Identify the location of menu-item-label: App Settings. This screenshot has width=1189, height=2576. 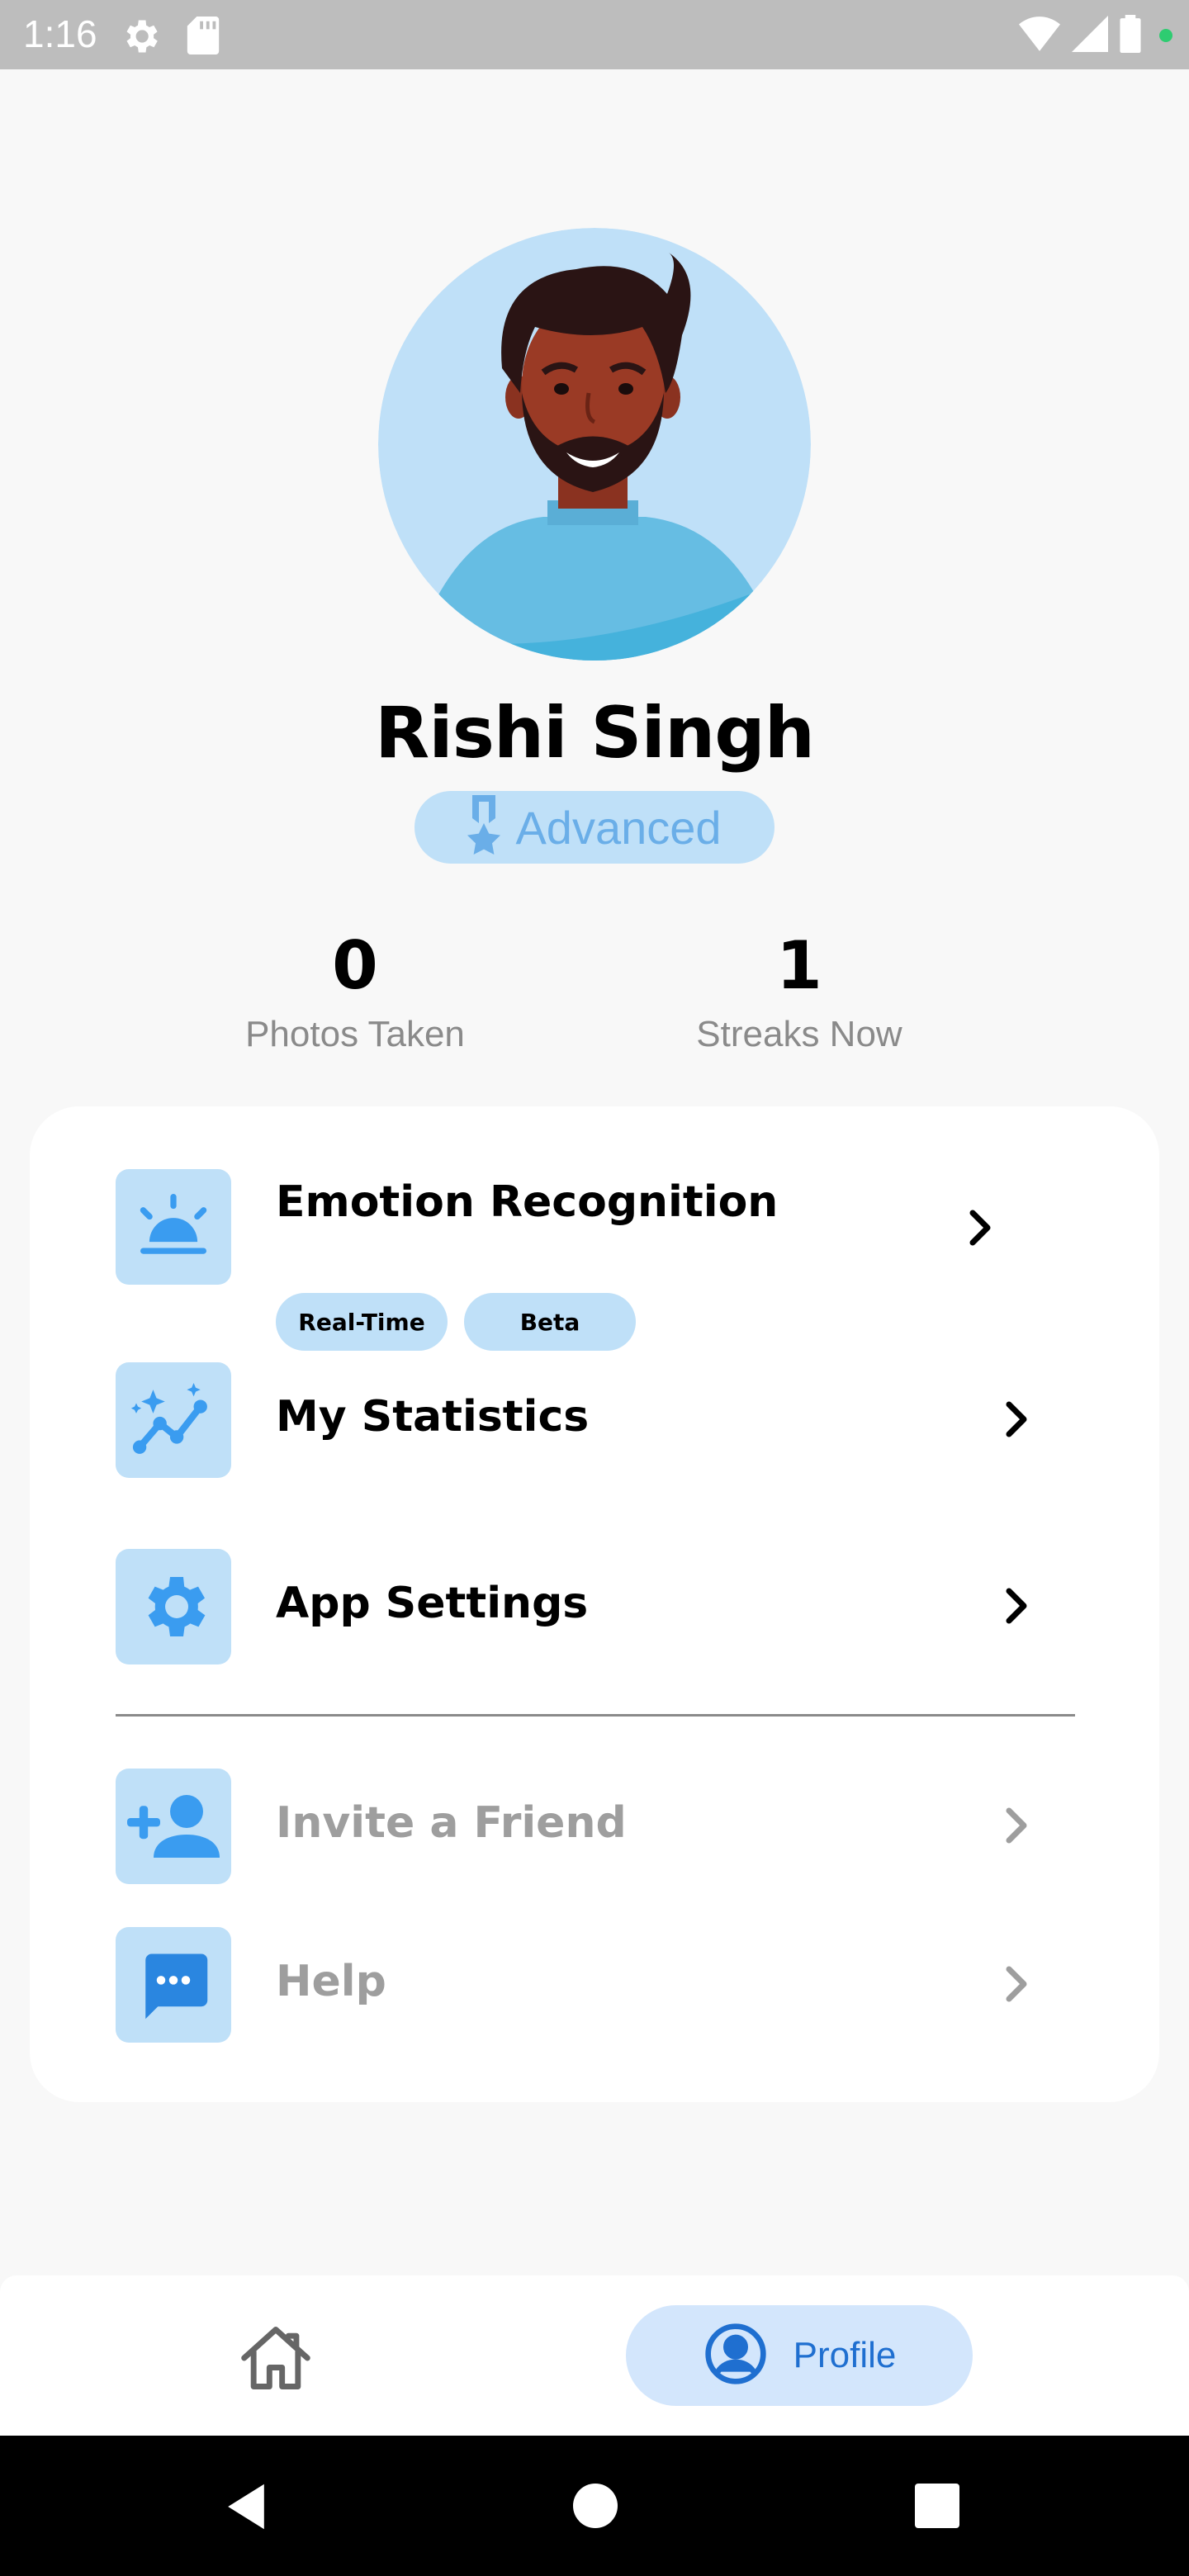
(432, 1603).